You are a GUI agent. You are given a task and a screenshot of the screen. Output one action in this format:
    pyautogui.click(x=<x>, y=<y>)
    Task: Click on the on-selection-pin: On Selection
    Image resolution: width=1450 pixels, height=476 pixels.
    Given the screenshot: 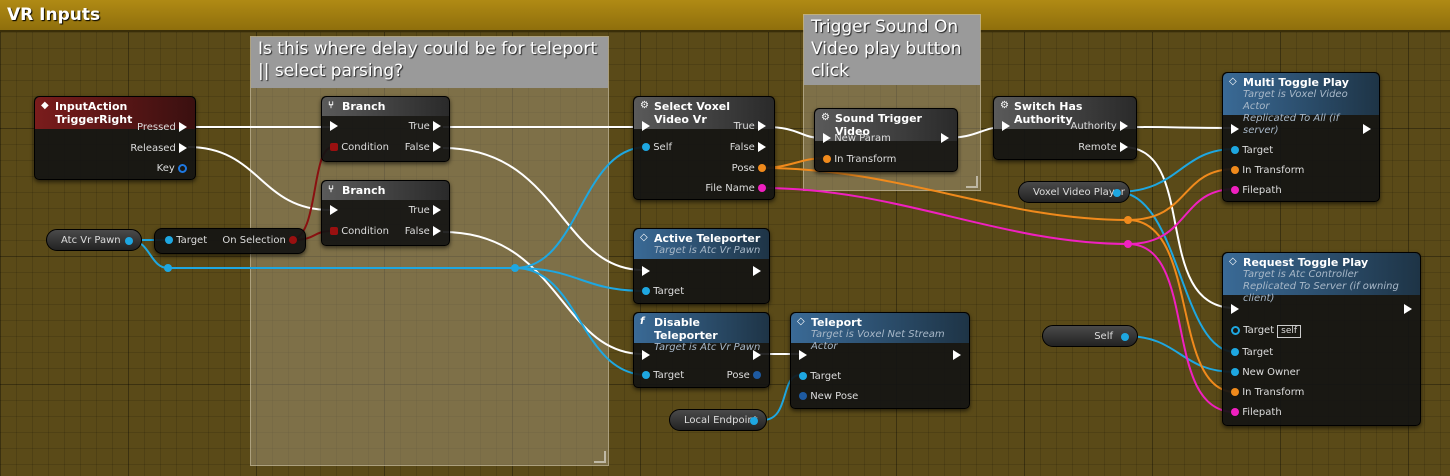 What is the action you would take?
    pyautogui.click(x=259, y=240)
    